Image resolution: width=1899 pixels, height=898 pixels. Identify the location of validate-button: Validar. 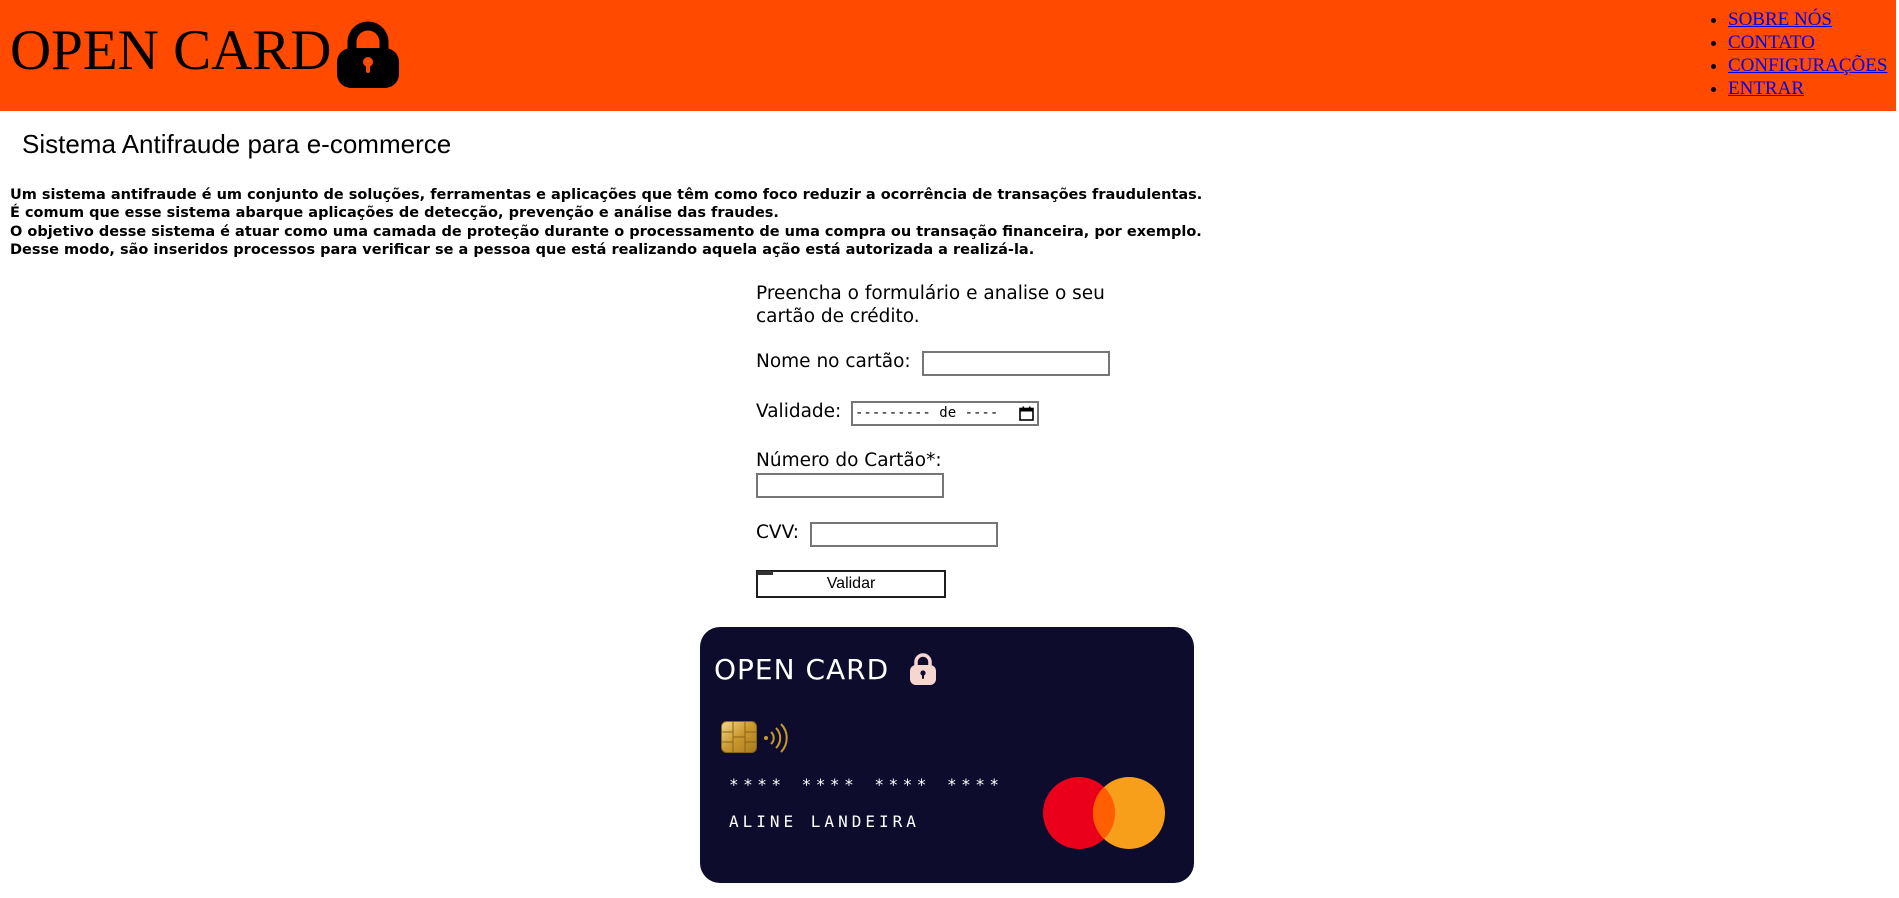
(851, 584).